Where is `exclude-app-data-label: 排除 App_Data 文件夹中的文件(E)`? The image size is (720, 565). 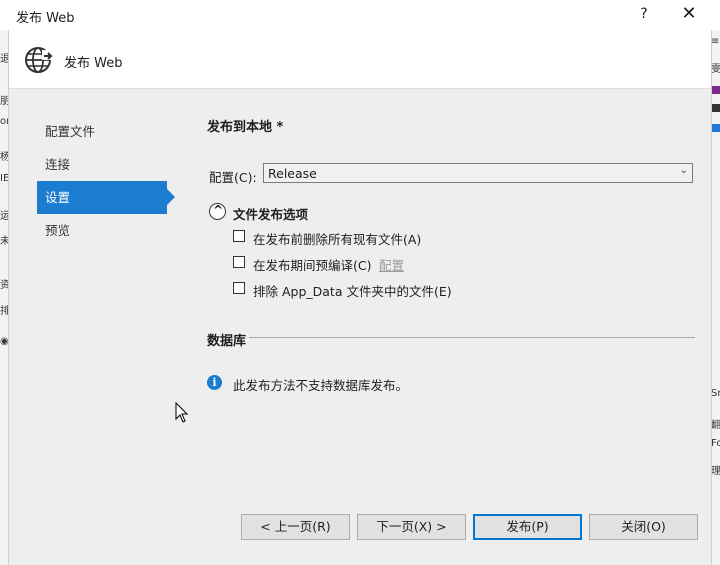 exclude-app-data-label: 排除 App_Data 文件夹中的文件(E) is located at coordinates (352, 291).